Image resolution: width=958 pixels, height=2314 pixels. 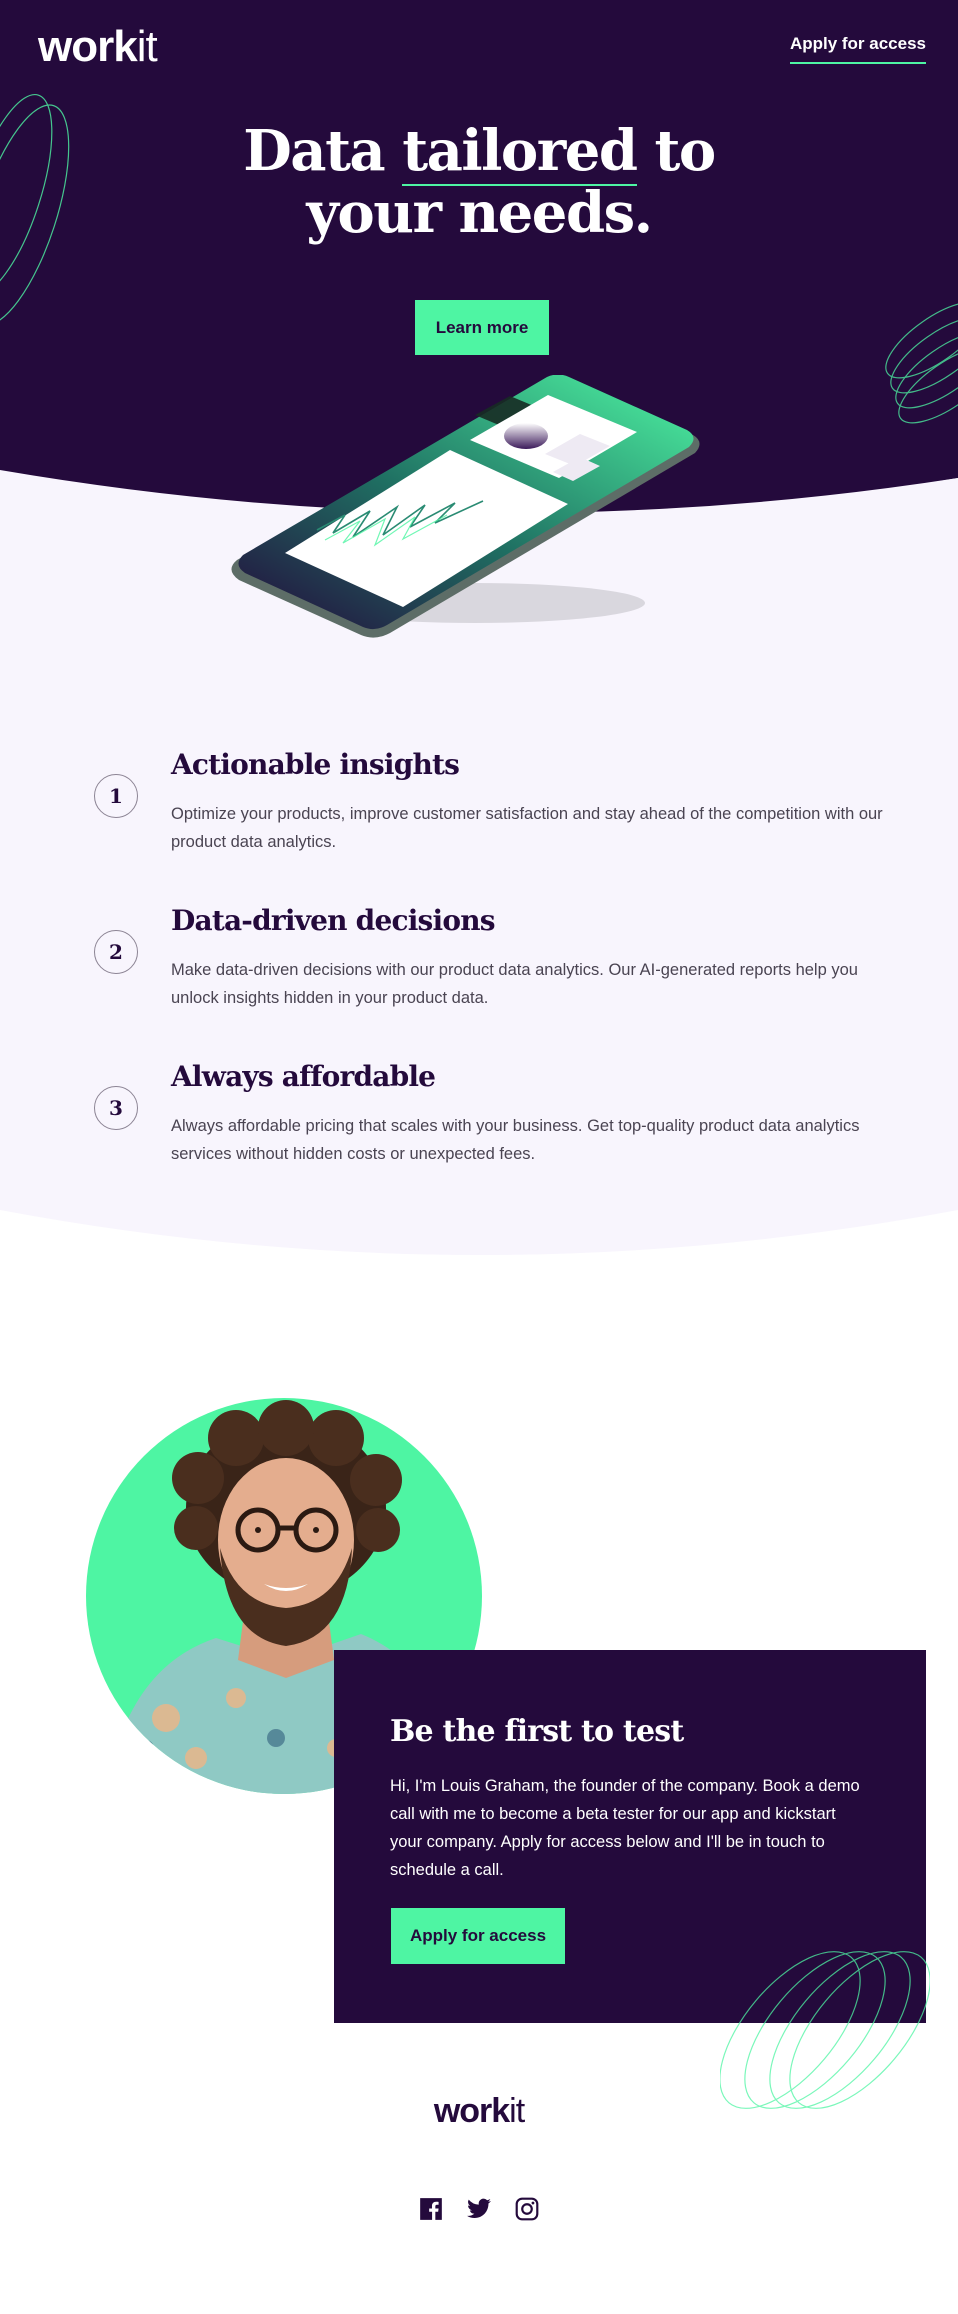 What do you see at coordinates (482, 327) in the screenshot?
I see `learn-more-button: Learn more` at bounding box center [482, 327].